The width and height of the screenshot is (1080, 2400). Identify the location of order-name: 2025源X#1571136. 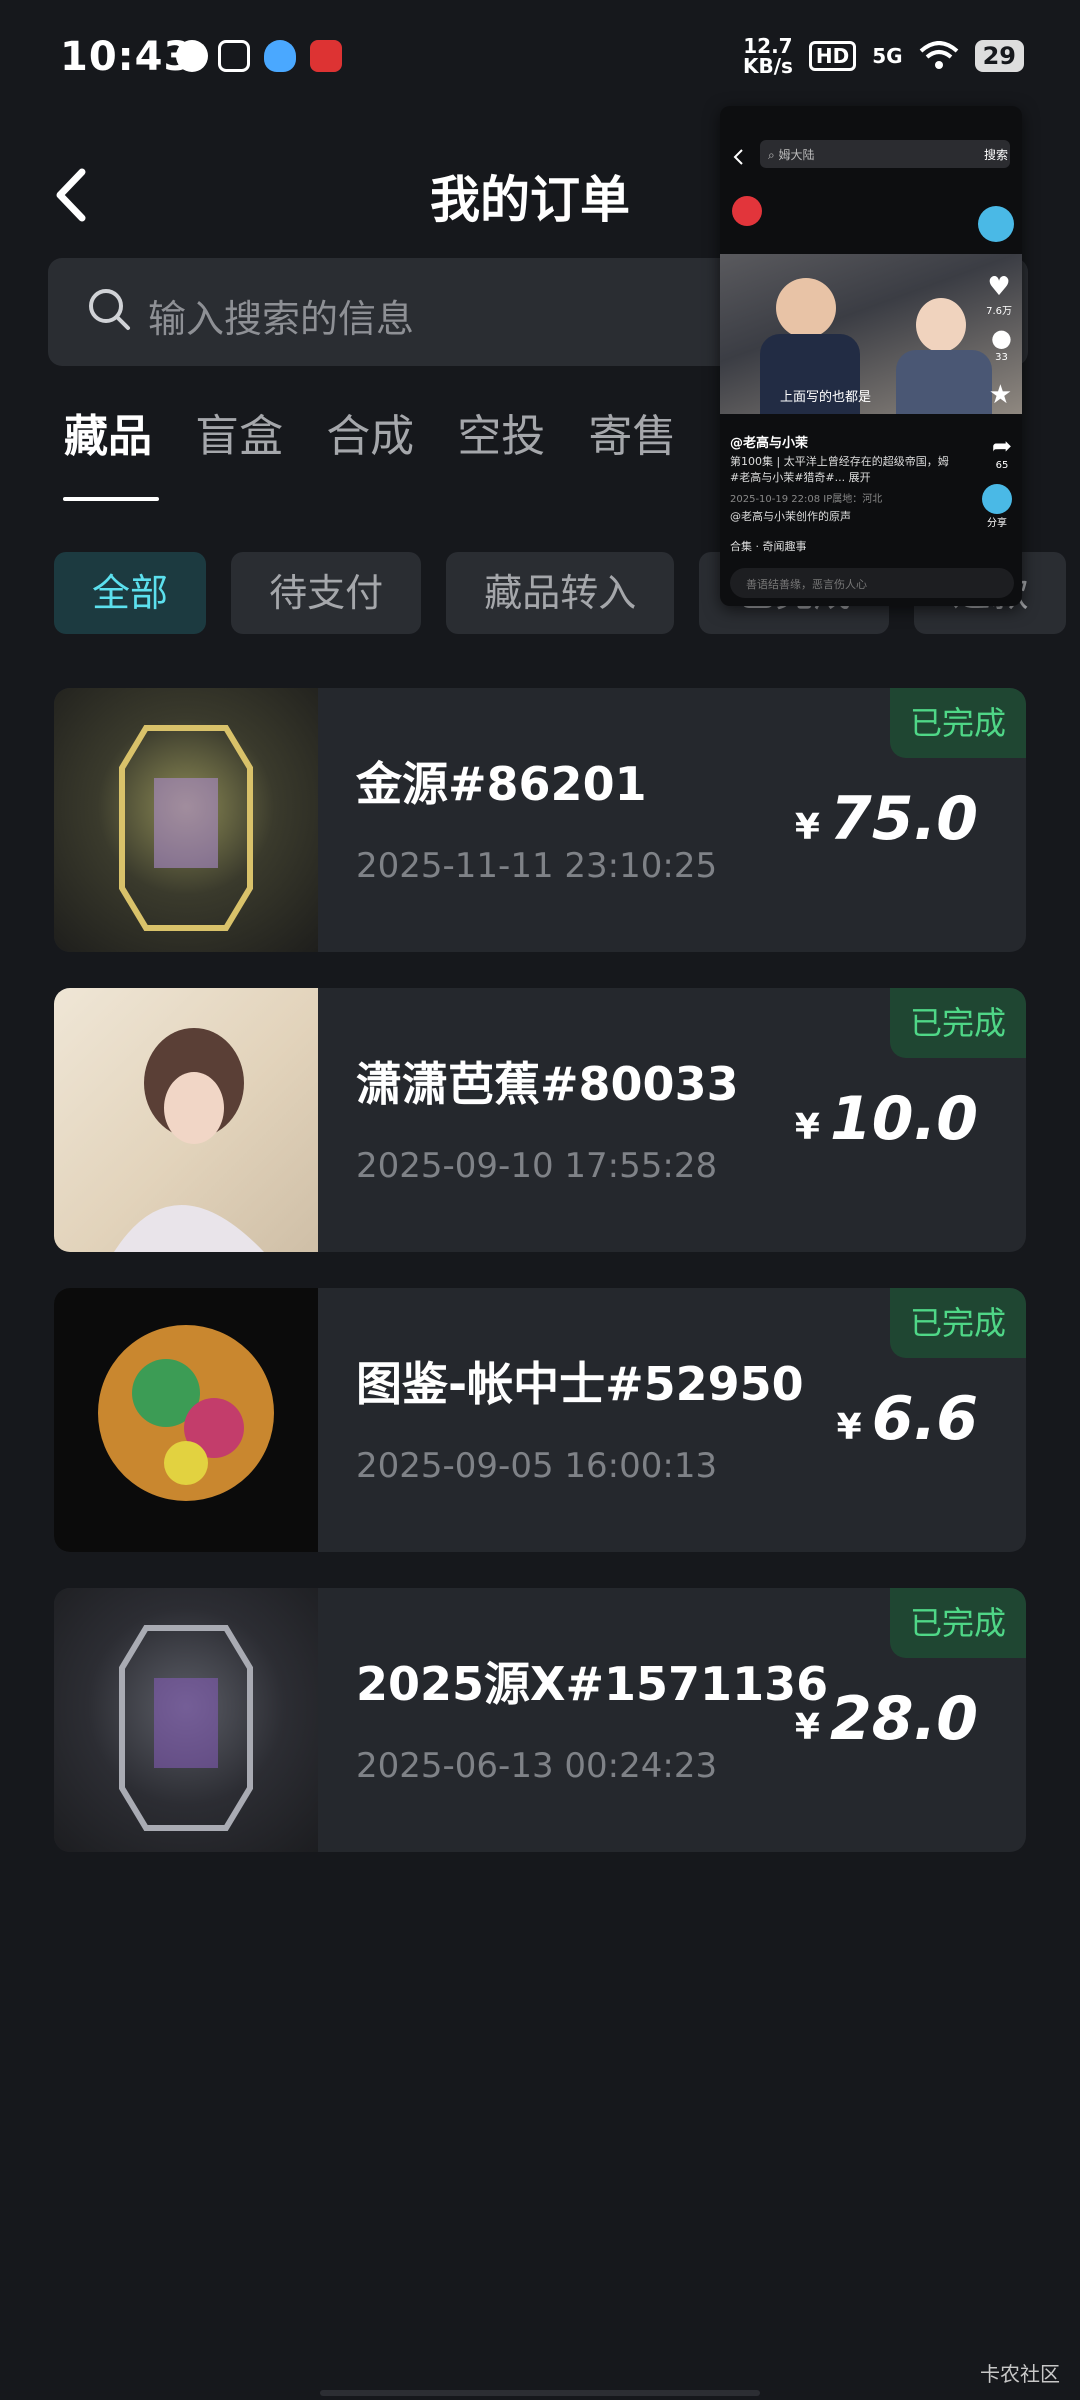
(592, 1684).